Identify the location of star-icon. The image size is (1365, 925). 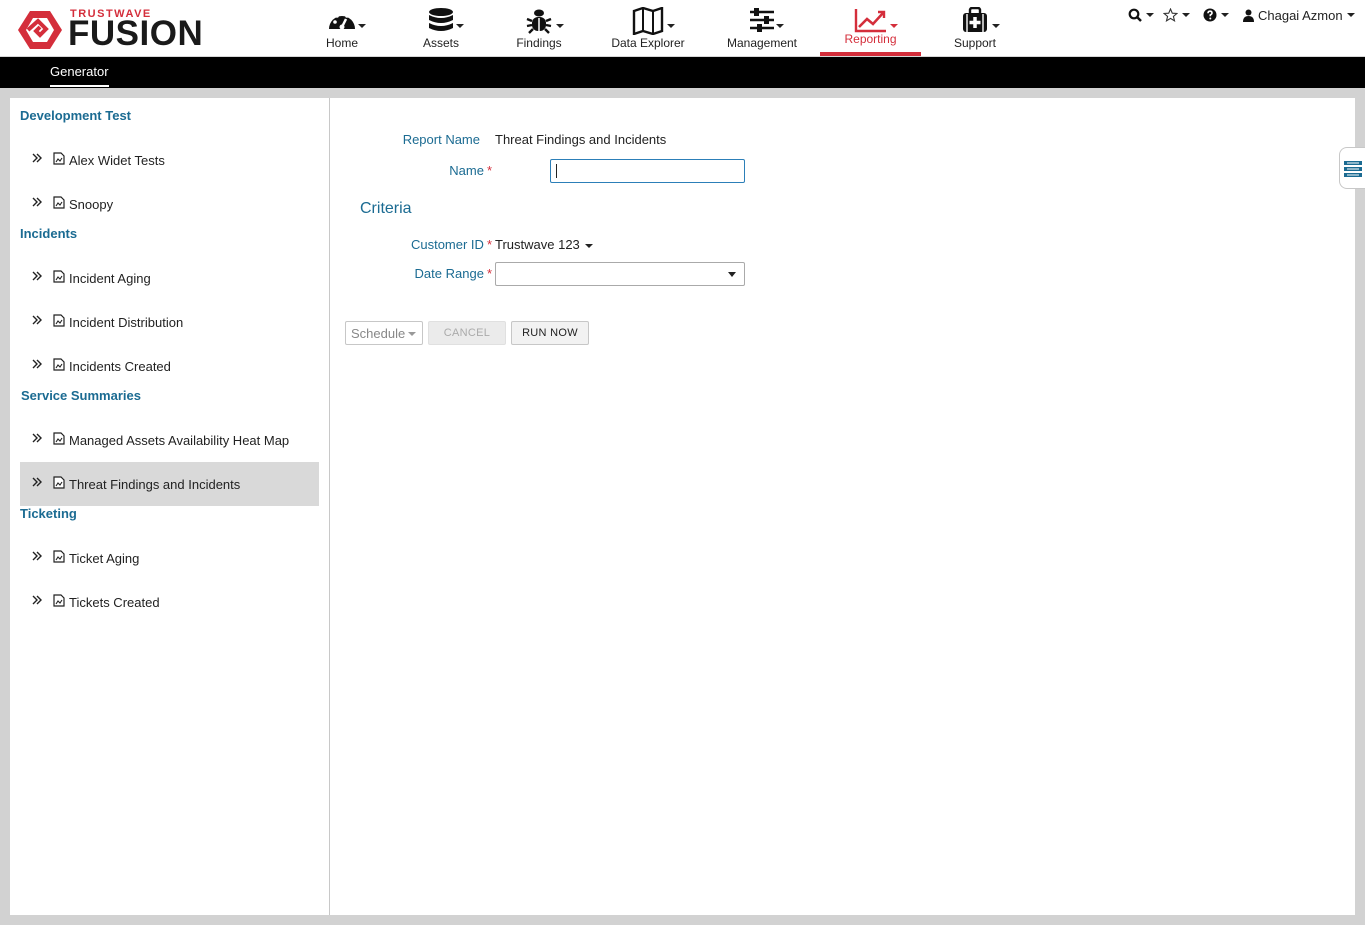
(1170, 15).